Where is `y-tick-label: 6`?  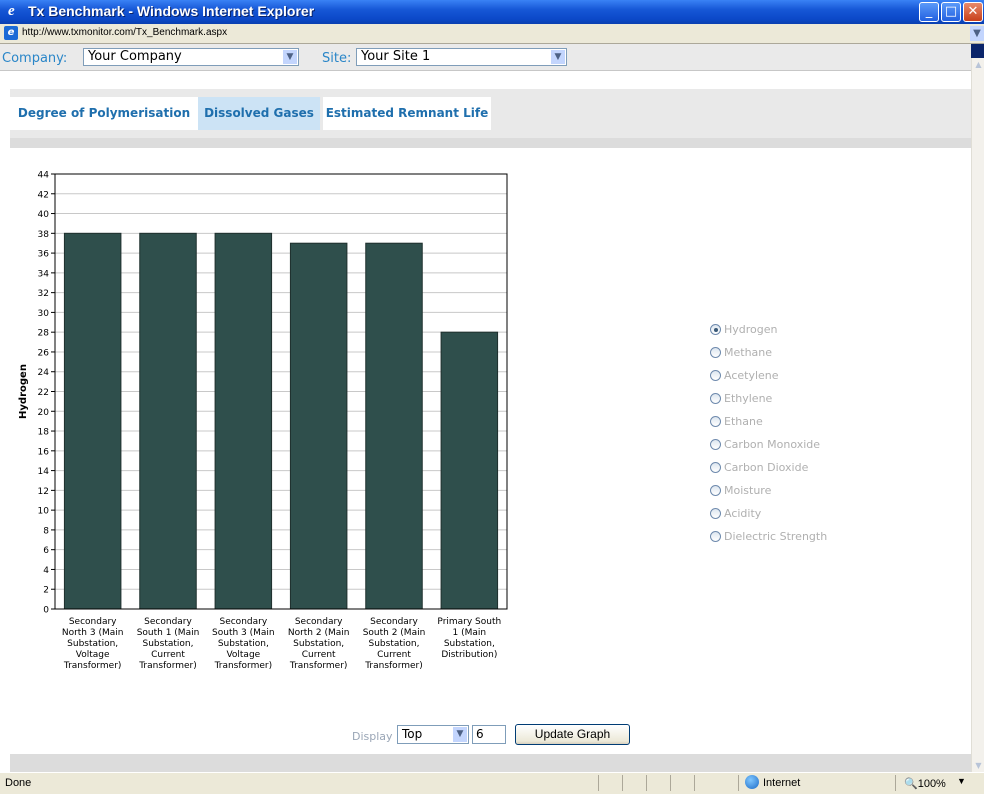 y-tick-label: 6 is located at coordinates (46, 551).